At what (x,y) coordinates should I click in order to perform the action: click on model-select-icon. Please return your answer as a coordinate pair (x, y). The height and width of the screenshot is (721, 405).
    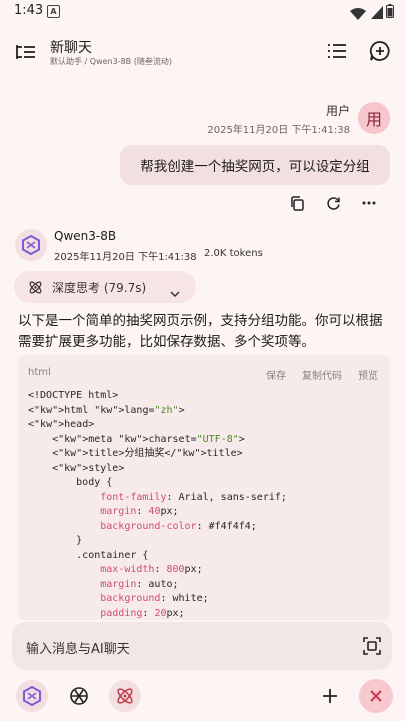
    Looking at the image, I should click on (32, 696).